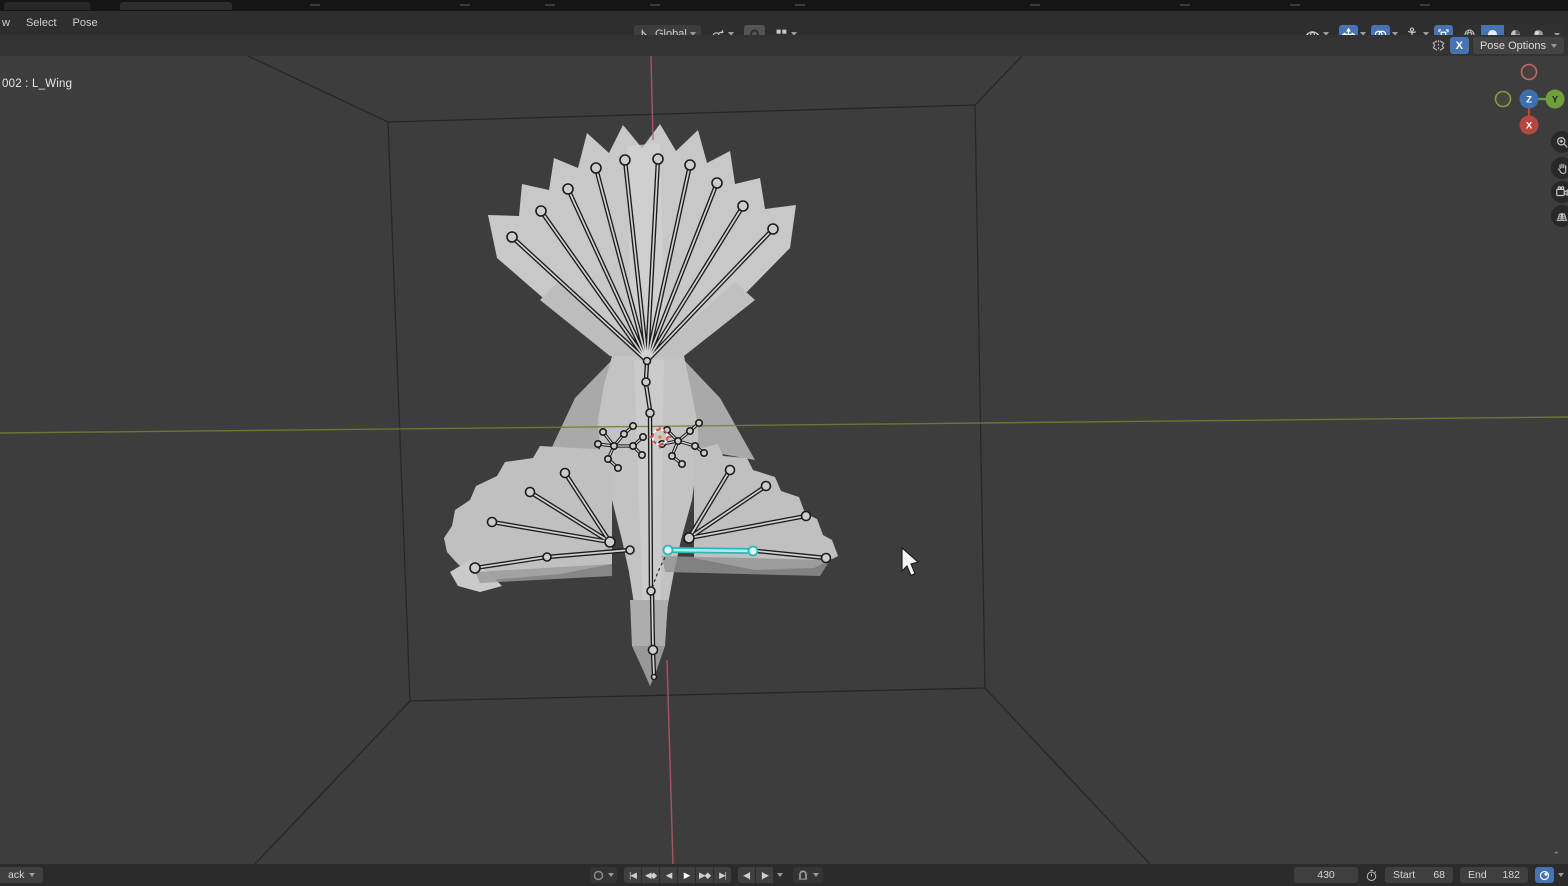 This screenshot has width=1568, height=886. What do you see at coordinates (1404, 875) in the screenshot?
I see `start-label: Start` at bounding box center [1404, 875].